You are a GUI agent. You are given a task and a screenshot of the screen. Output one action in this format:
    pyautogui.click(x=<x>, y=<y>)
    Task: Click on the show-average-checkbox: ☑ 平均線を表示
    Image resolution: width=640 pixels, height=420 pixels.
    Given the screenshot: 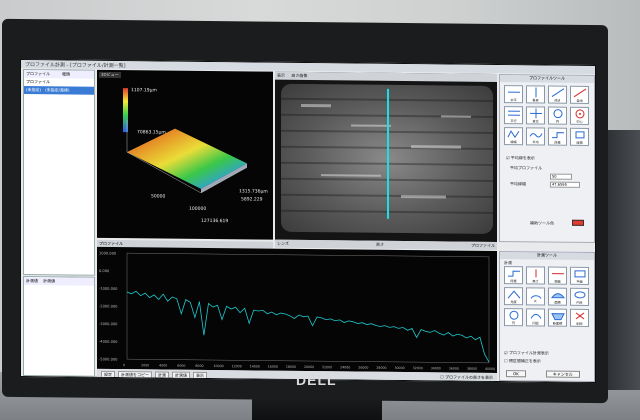 What is the action you would take?
    pyautogui.click(x=520, y=158)
    